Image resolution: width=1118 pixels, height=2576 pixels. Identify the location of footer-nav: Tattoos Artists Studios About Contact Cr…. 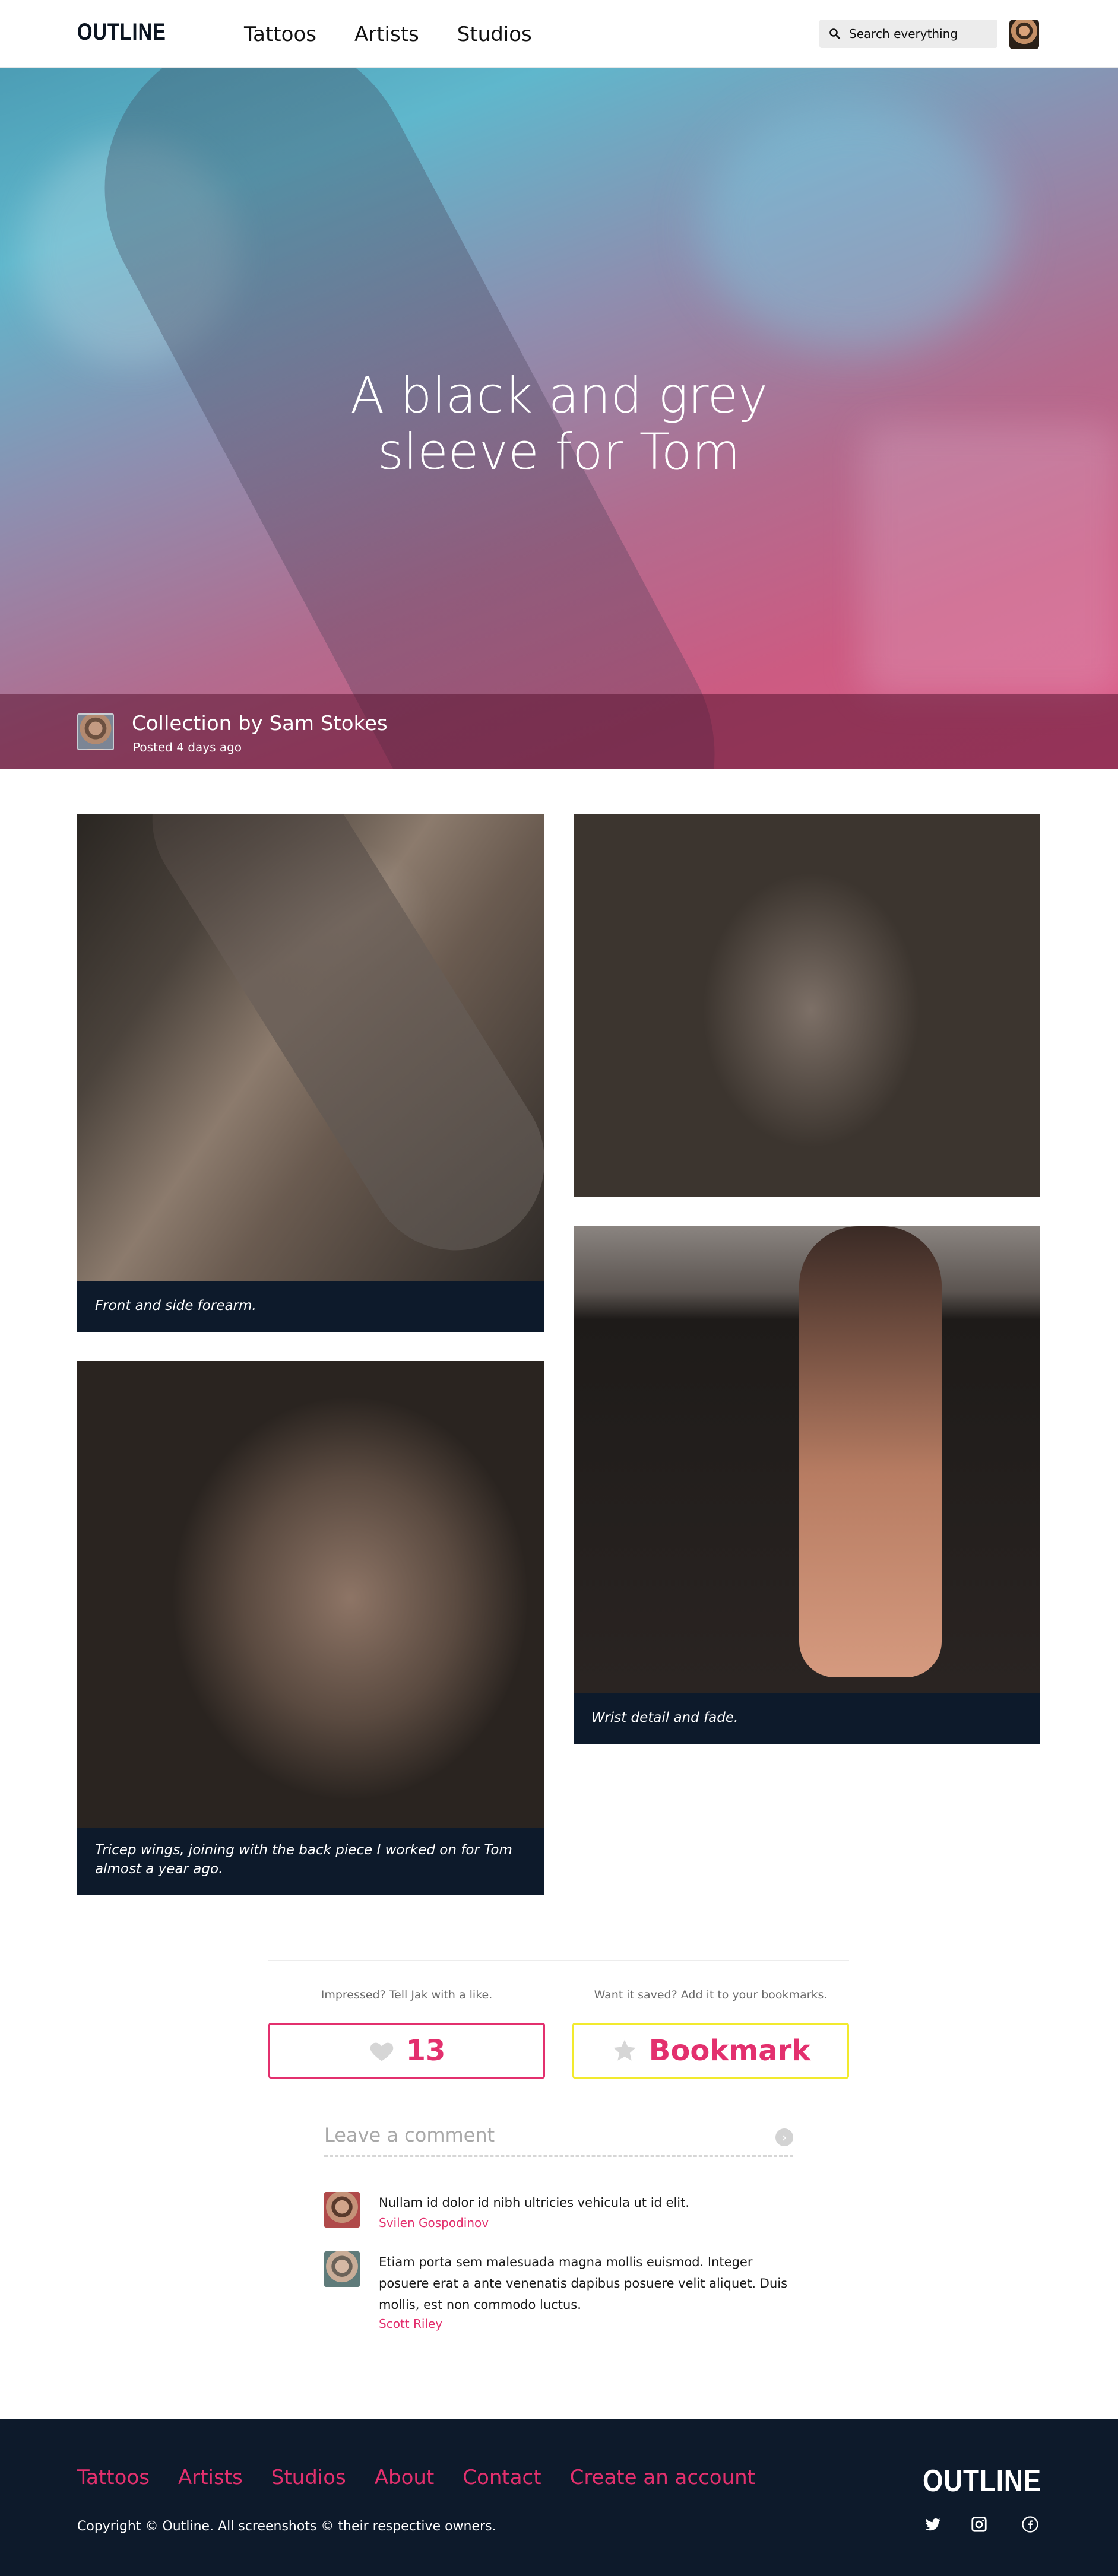
(416, 2477).